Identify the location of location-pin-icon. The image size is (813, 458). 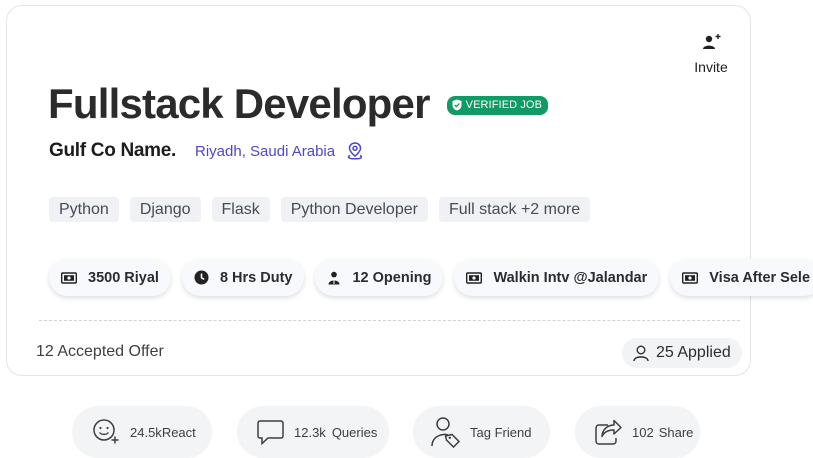
(355, 151).